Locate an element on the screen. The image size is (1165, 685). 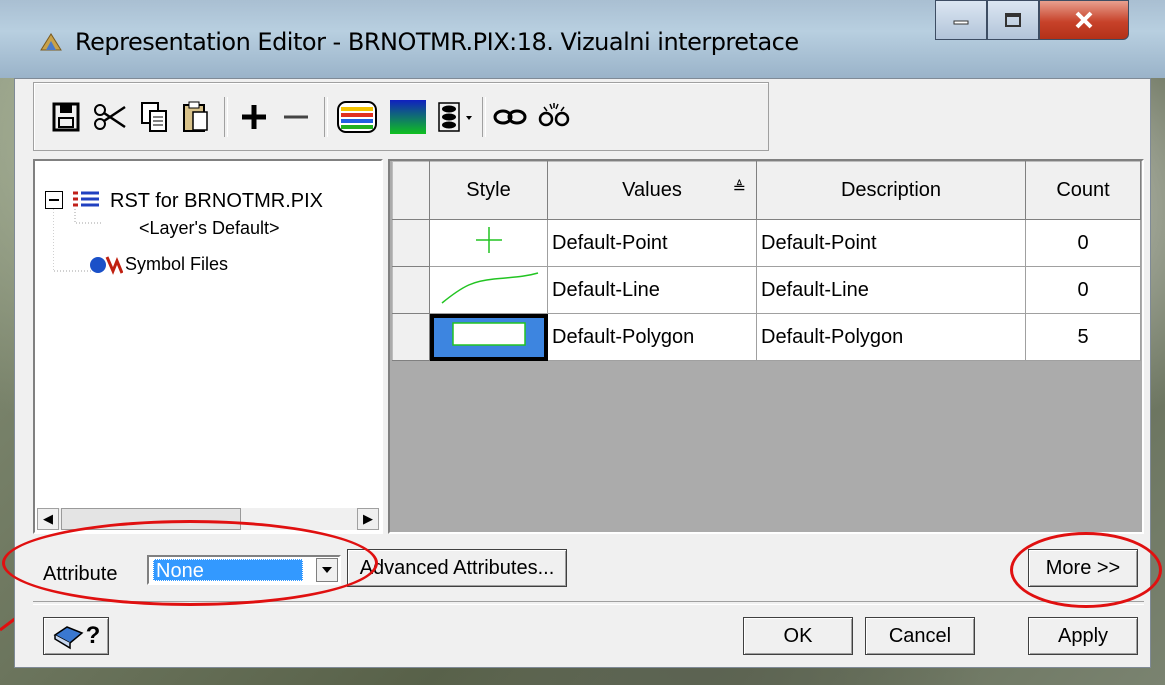
more-button: More >> is located at coordinates (1083, 568).